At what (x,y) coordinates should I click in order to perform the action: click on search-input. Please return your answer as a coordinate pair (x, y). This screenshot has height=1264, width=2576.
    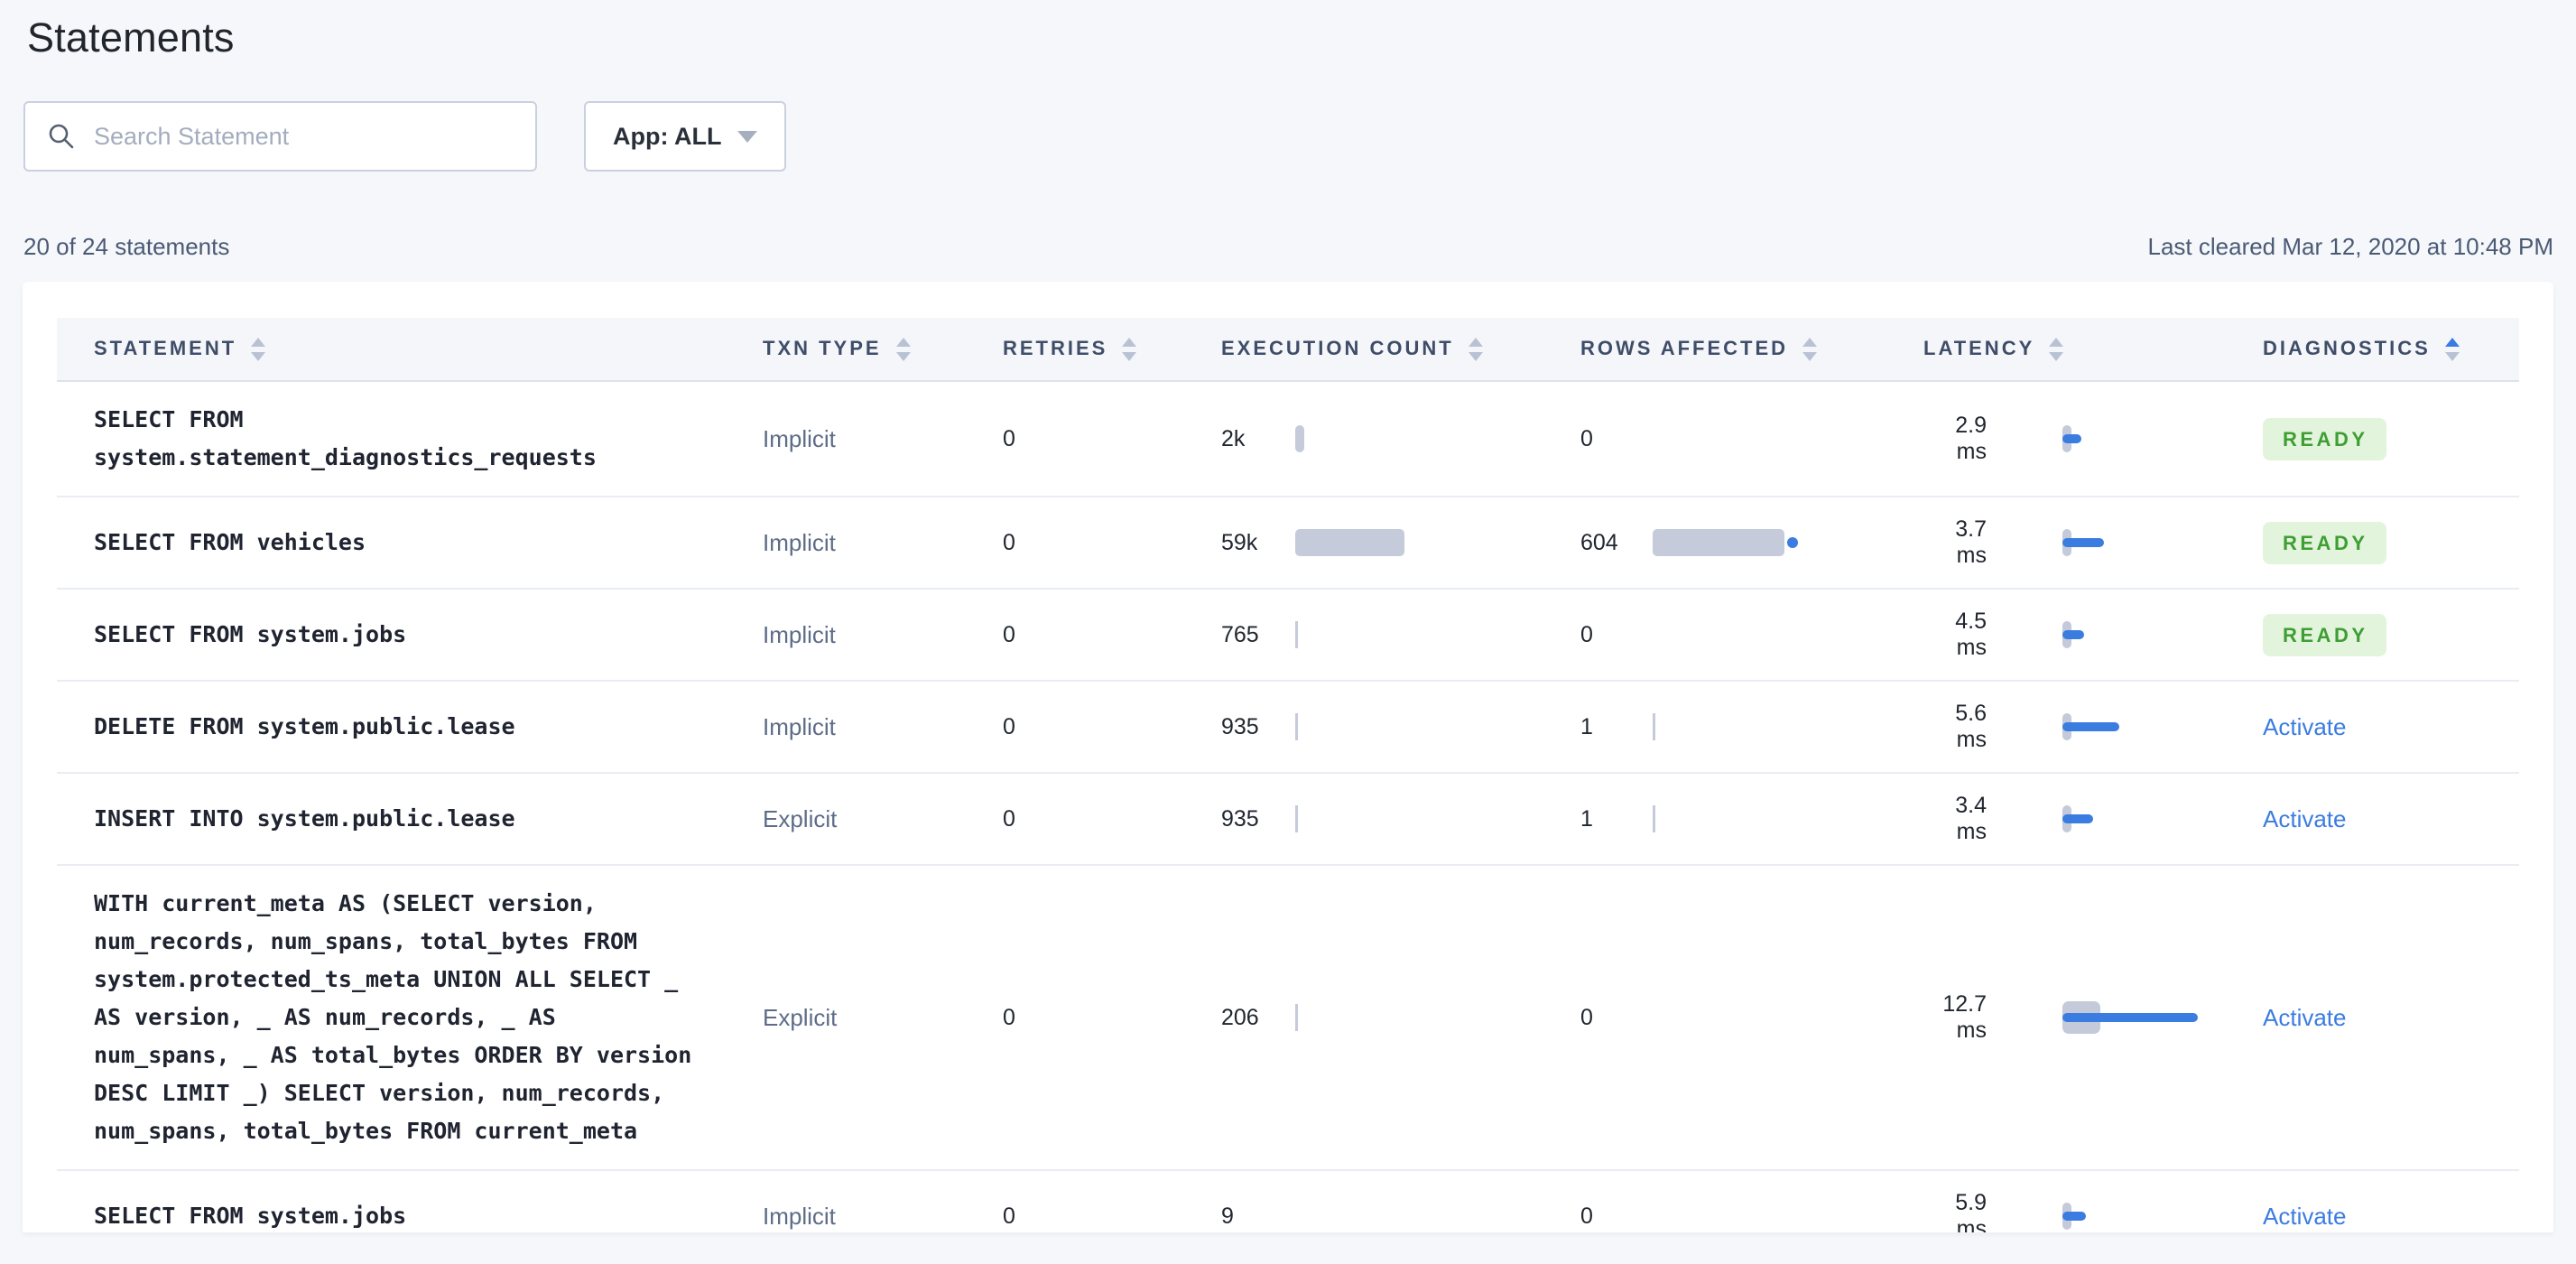
    Looking at the image, I should click on (305, 136).